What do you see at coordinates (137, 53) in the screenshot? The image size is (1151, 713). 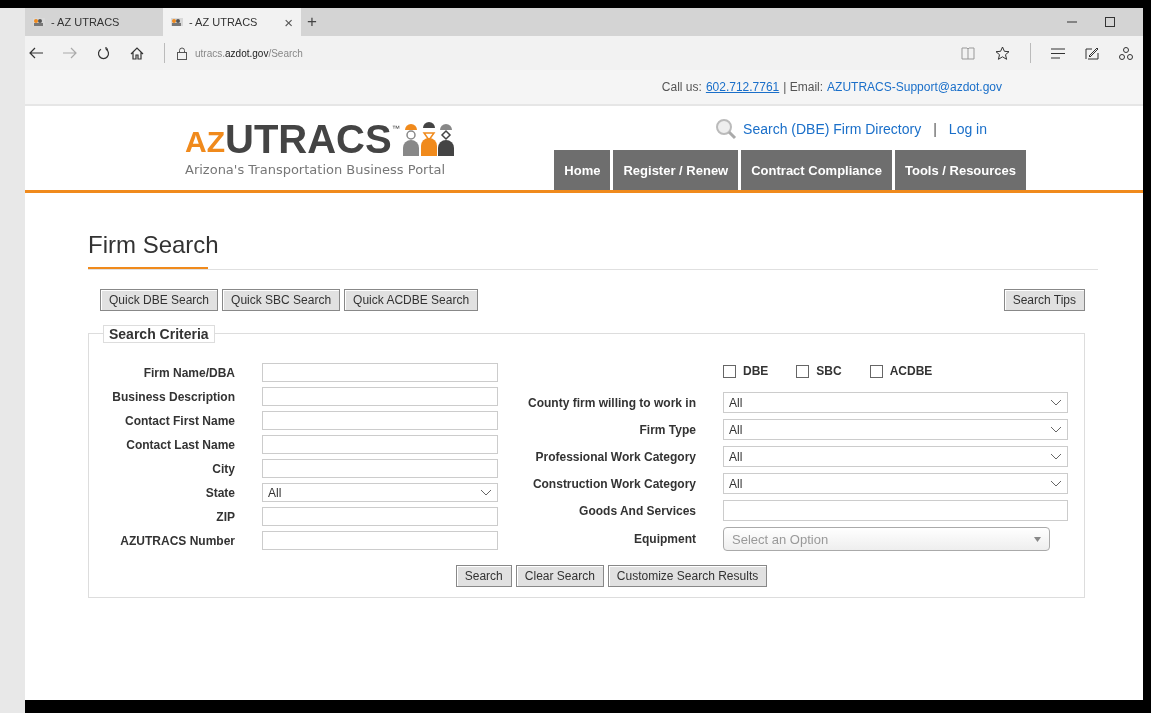 I see `home-icon` at bounding box center [137, 53].